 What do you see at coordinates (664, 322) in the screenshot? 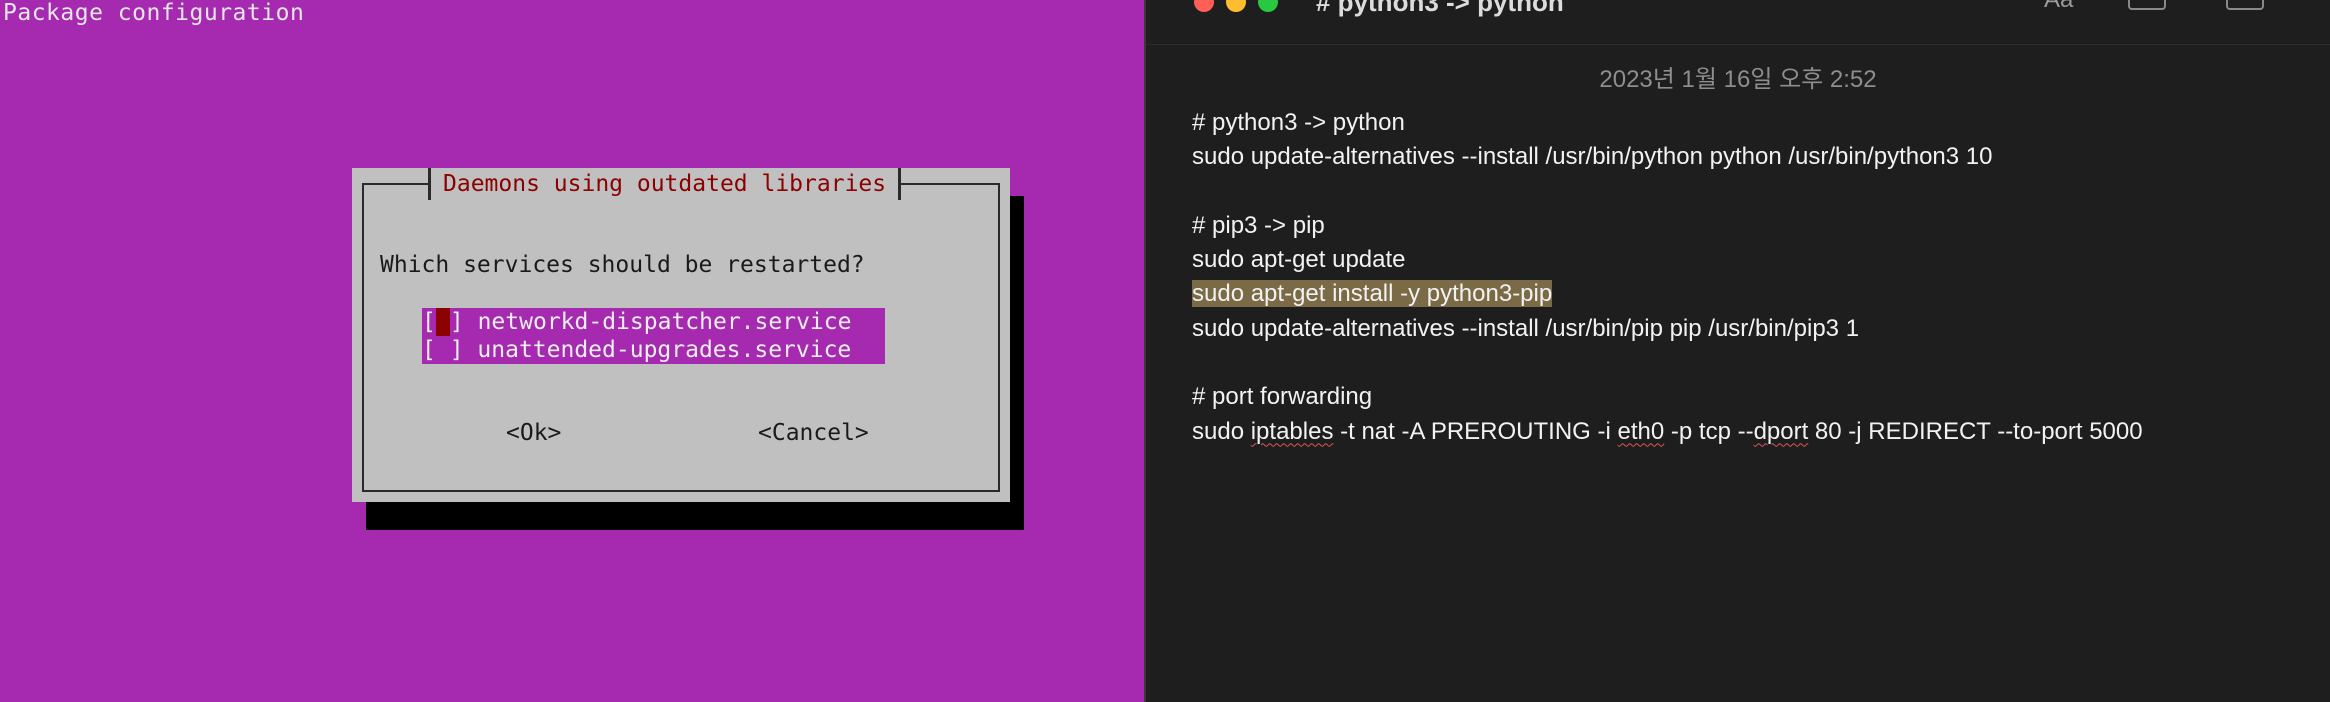
I see `service-label: networkd-dispatcher.service` at bounding box center [664, 322].